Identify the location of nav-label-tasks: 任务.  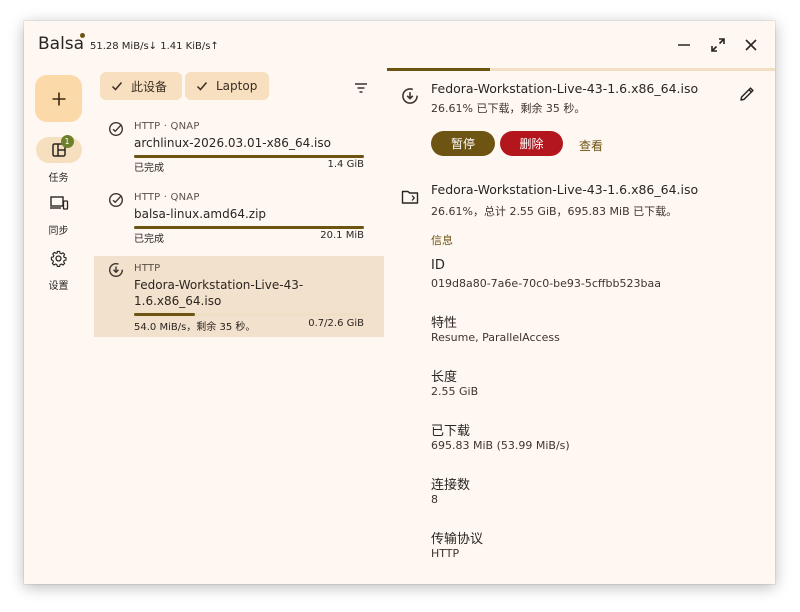
(58, 178).